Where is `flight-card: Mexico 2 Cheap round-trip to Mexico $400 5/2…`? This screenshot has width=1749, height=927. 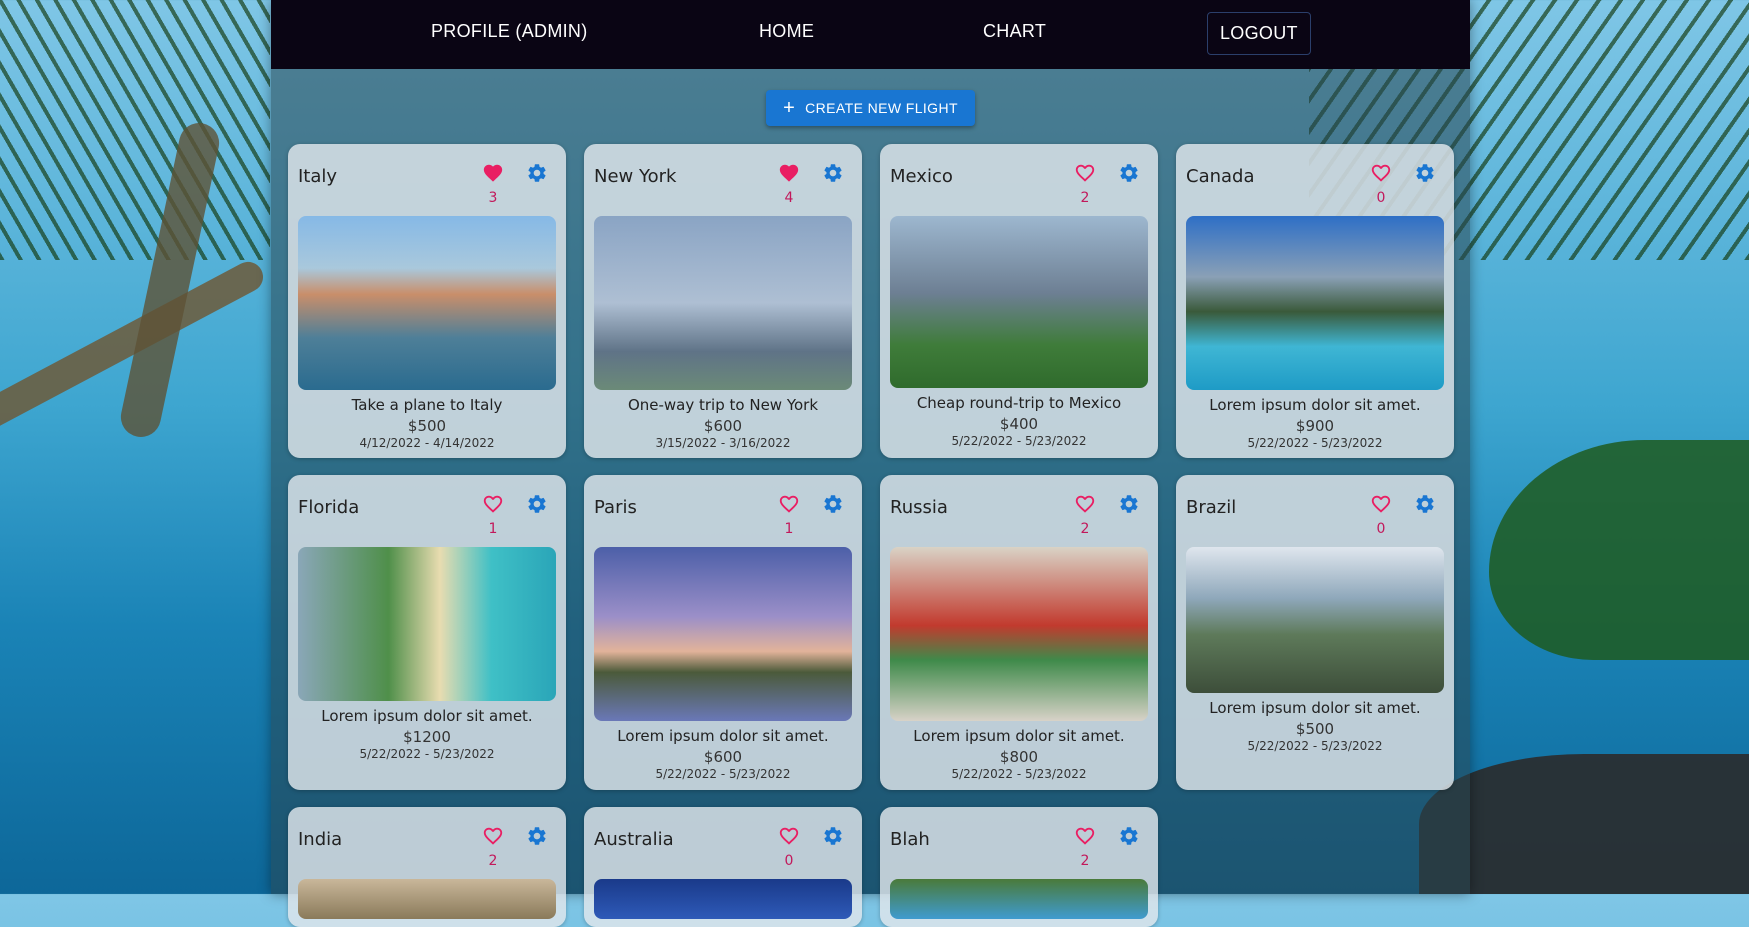
flight-card: Mexico 2 Cheap round-trip to Mexico $400 5/2… is located at coordinates (1019, 301).